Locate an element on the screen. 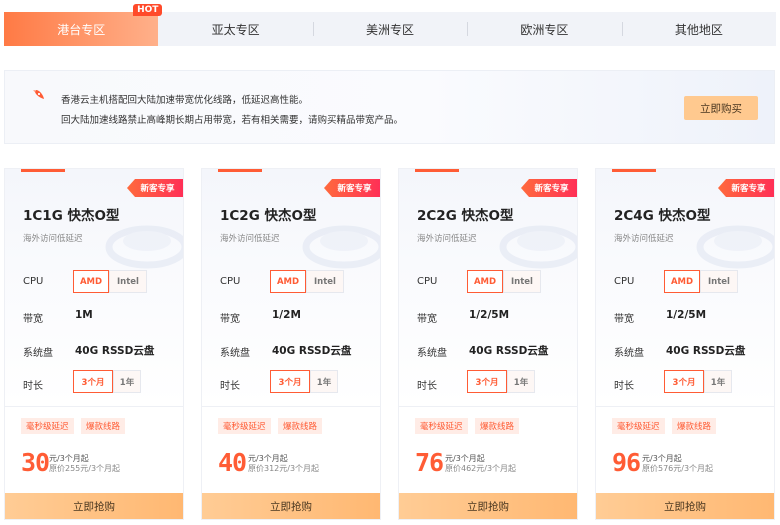 This screenshot has width=780, height=525. tab-label: 美洲专区 is located at coordinates (390, 29).